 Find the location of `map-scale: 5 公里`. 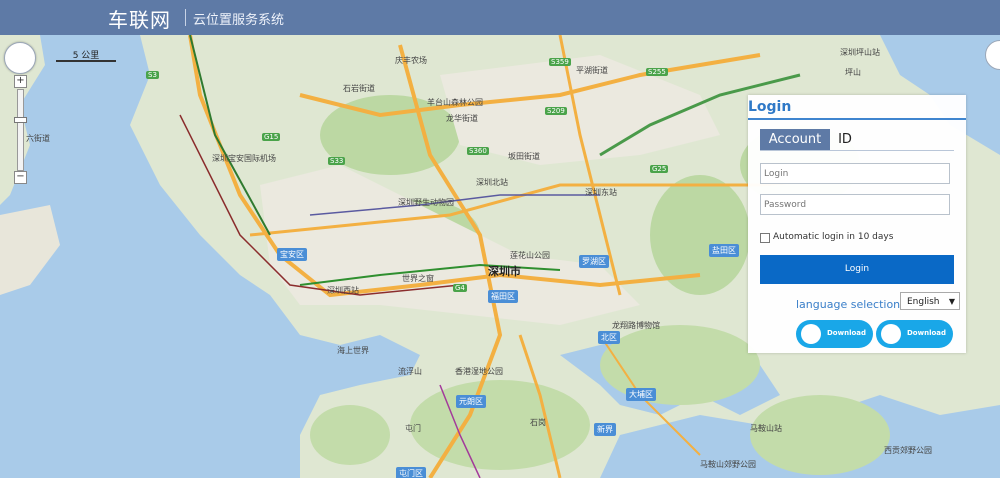

map-scale: 5 公里 is located at coordinates (86, 55).